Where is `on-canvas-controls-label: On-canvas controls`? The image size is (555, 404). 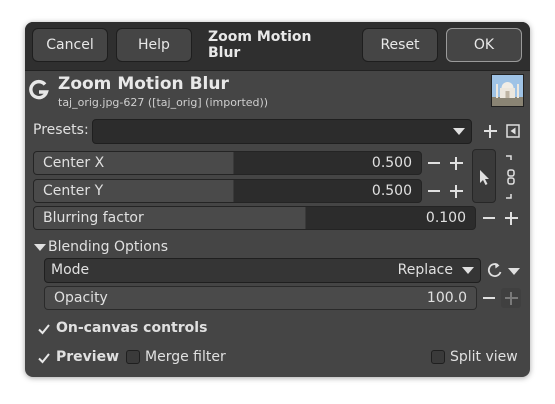 on-canvas-controls-label: On-canvas controls is located at coordinates (132, 328).